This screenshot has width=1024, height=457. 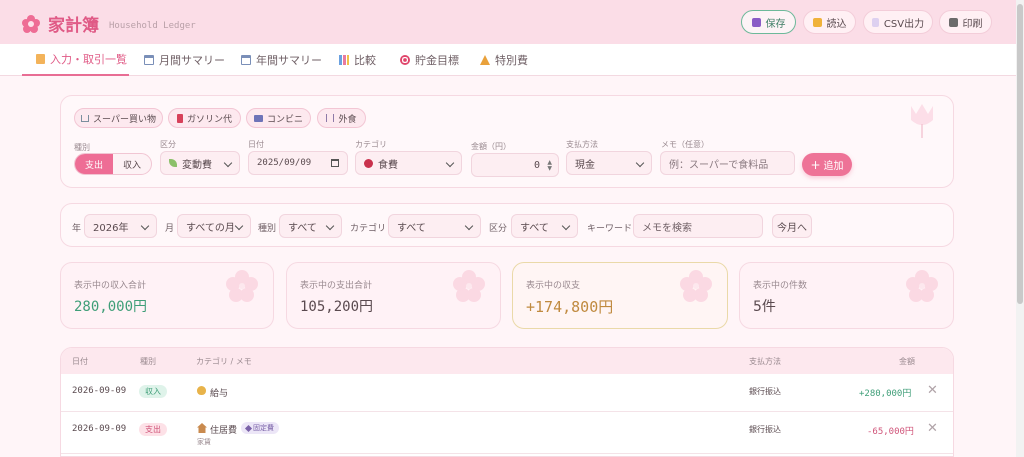 I want to click on category-select: 食費, so click(x=408, y=163).